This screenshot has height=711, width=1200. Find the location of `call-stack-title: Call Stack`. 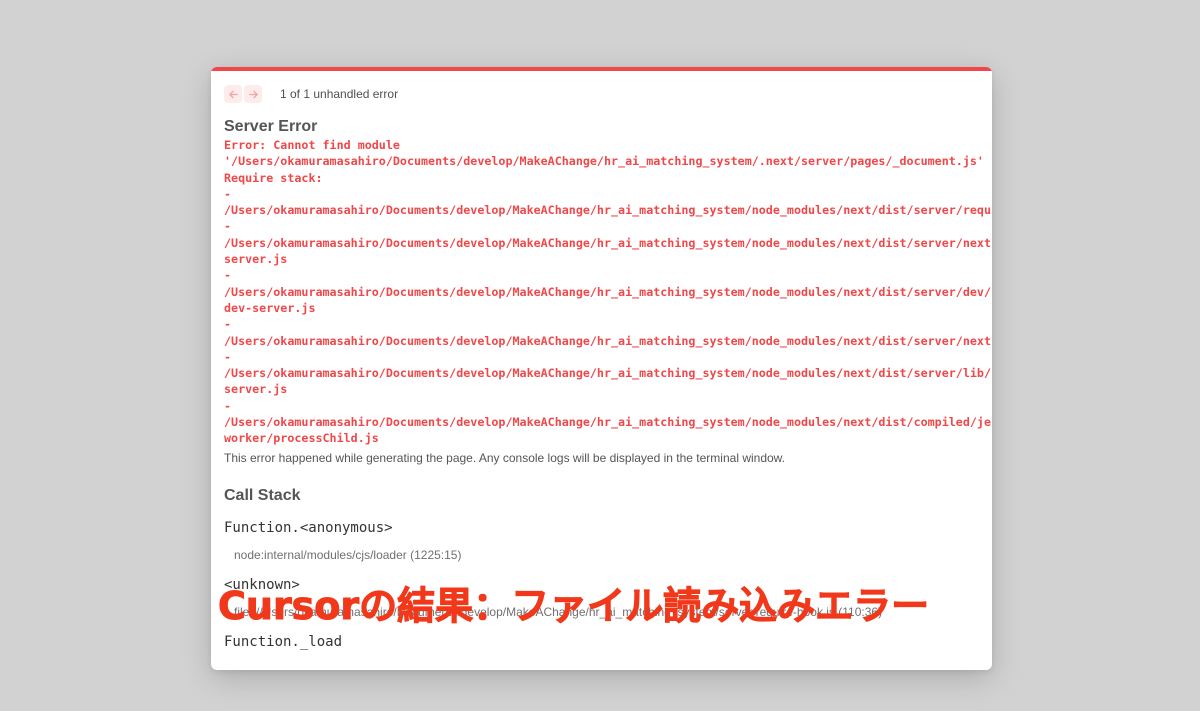

call-stack-title: Call Stack is located at coordinates (262, 495).